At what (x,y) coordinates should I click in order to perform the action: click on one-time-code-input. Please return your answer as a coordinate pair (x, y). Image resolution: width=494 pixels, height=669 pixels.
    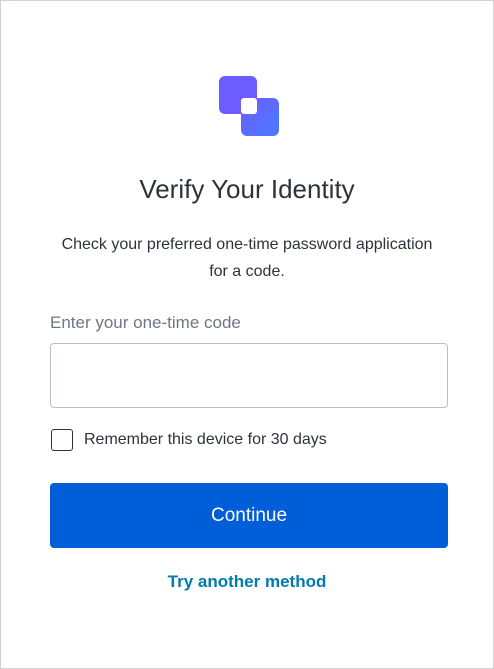
    Looking at the image, I should click on (249, 375).